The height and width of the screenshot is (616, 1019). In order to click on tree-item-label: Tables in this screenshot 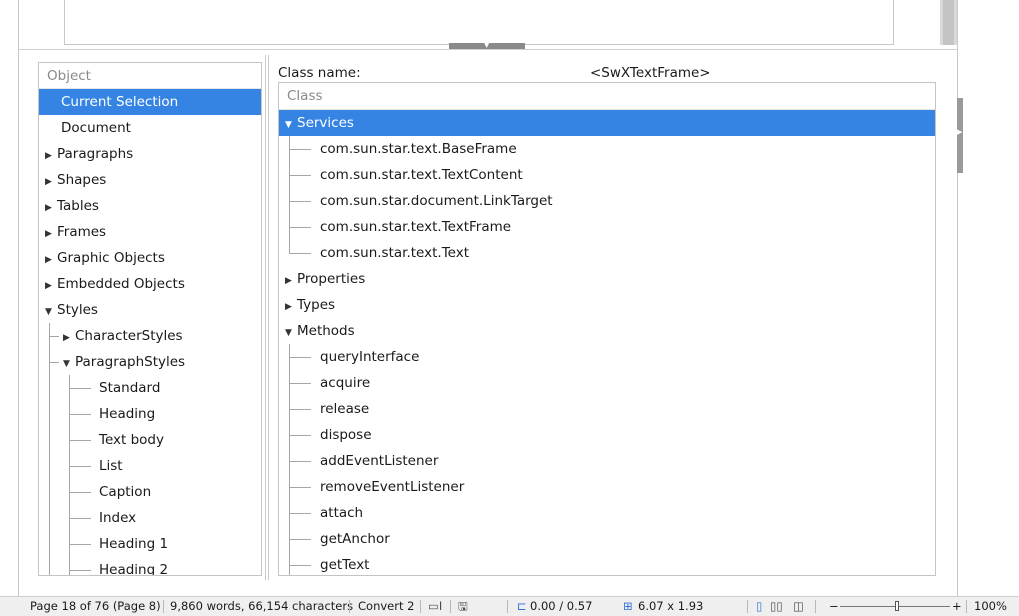, I will do `click(78, 206)`.